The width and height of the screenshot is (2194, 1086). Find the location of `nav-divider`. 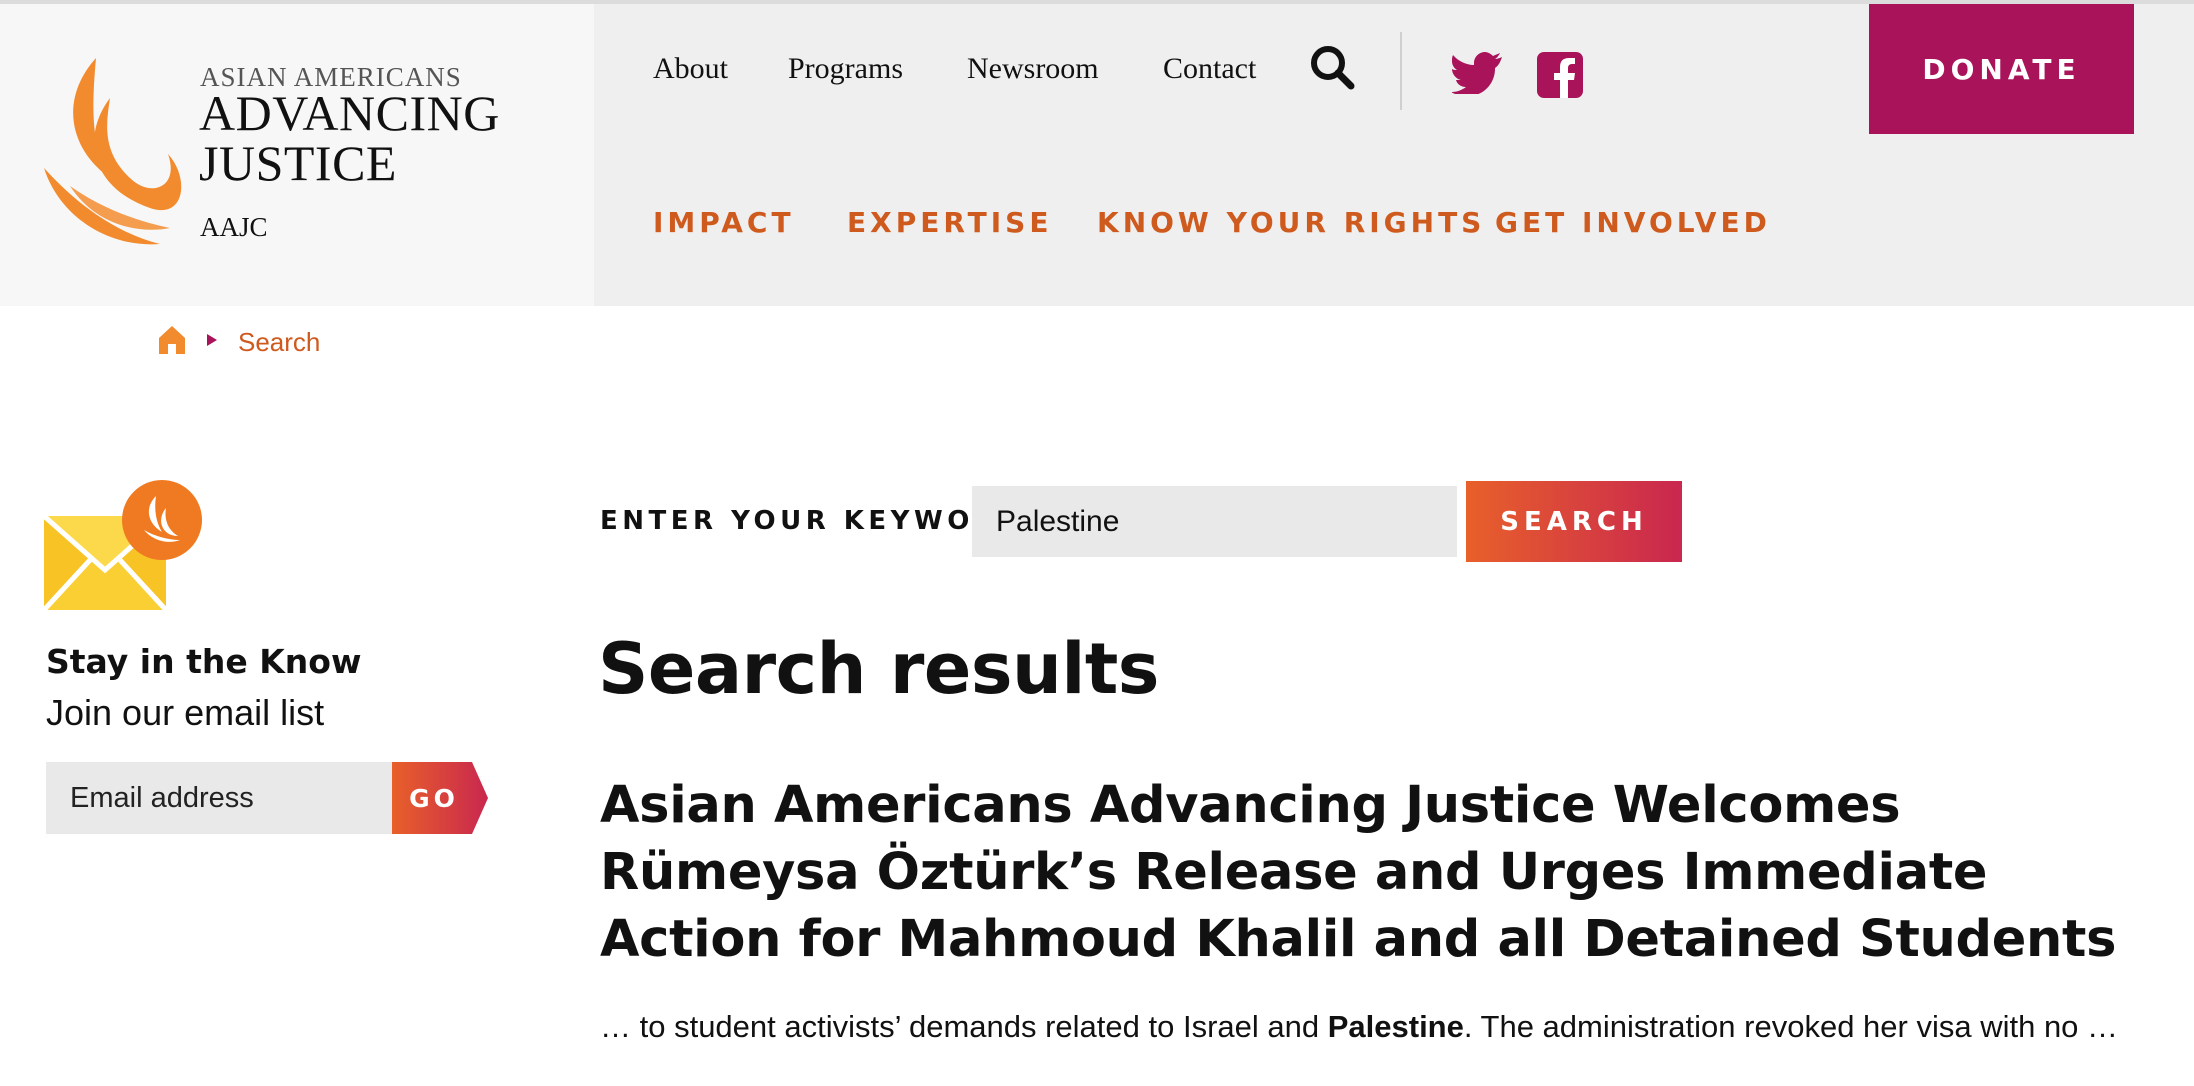

nav-divider is located at coordinates (1401, 71).